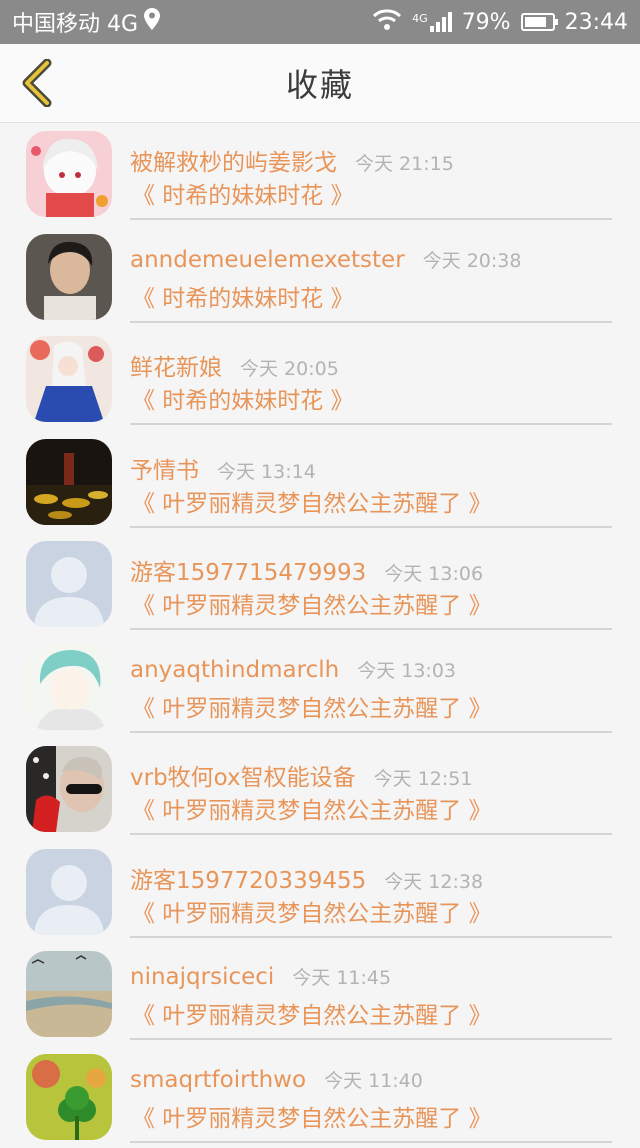  What do you see at coordinates (406, 669) in the screenshot?
I see `timestamp: 今天 13:03` at bounding box center [406, 669].